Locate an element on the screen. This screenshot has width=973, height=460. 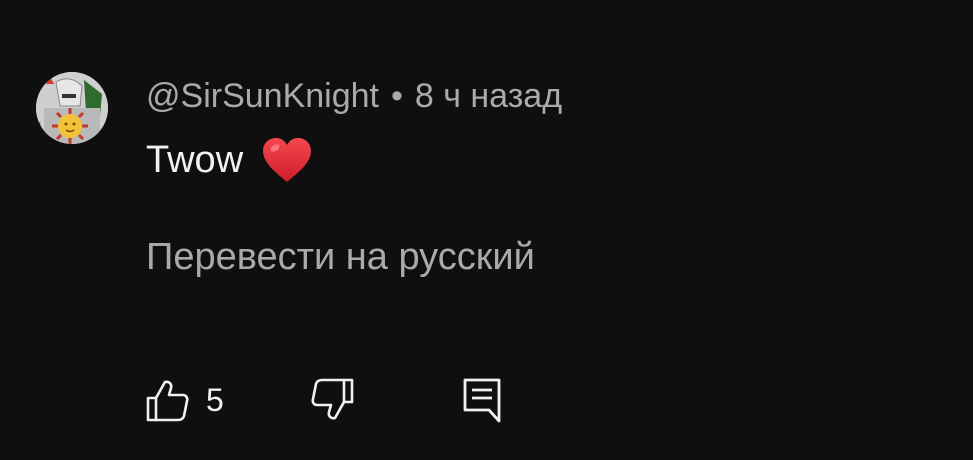
comment-text-content: Twow is located at coordinates (195, 160).